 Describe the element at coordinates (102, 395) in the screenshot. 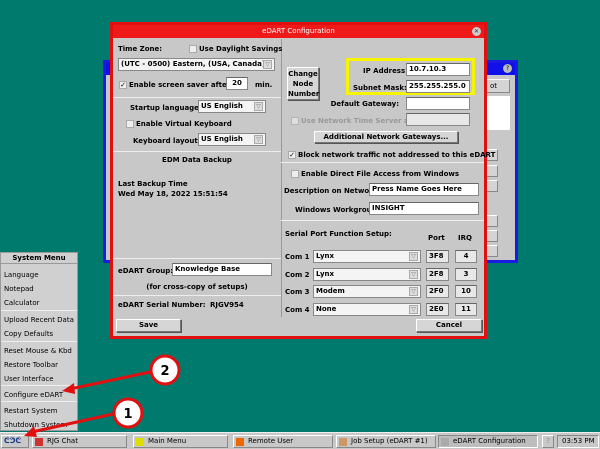

I see `annotation-layer: 2 1` at that location.